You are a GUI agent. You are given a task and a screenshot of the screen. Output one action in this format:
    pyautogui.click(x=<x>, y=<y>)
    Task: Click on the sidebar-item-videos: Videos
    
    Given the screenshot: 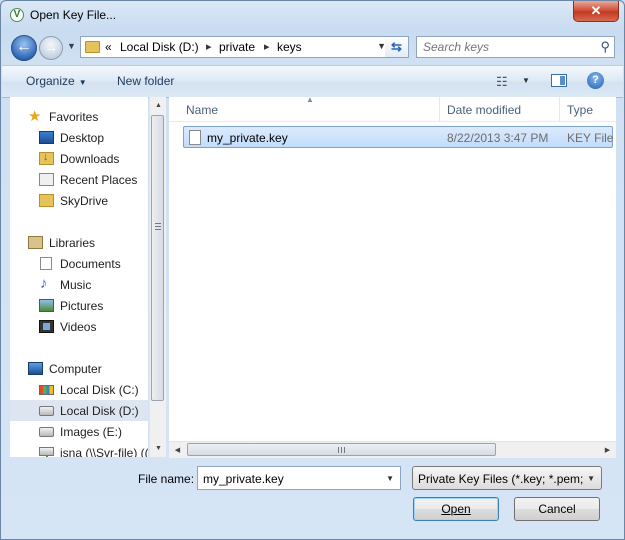 What is the action you would take?
    pyautogui.click(x=79, y=326)
    